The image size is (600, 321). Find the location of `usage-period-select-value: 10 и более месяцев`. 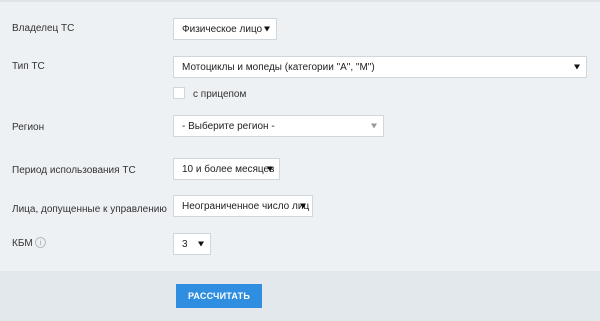

usage-period-select-value: 10 и более месяцев is located at coordinates (228, 169).